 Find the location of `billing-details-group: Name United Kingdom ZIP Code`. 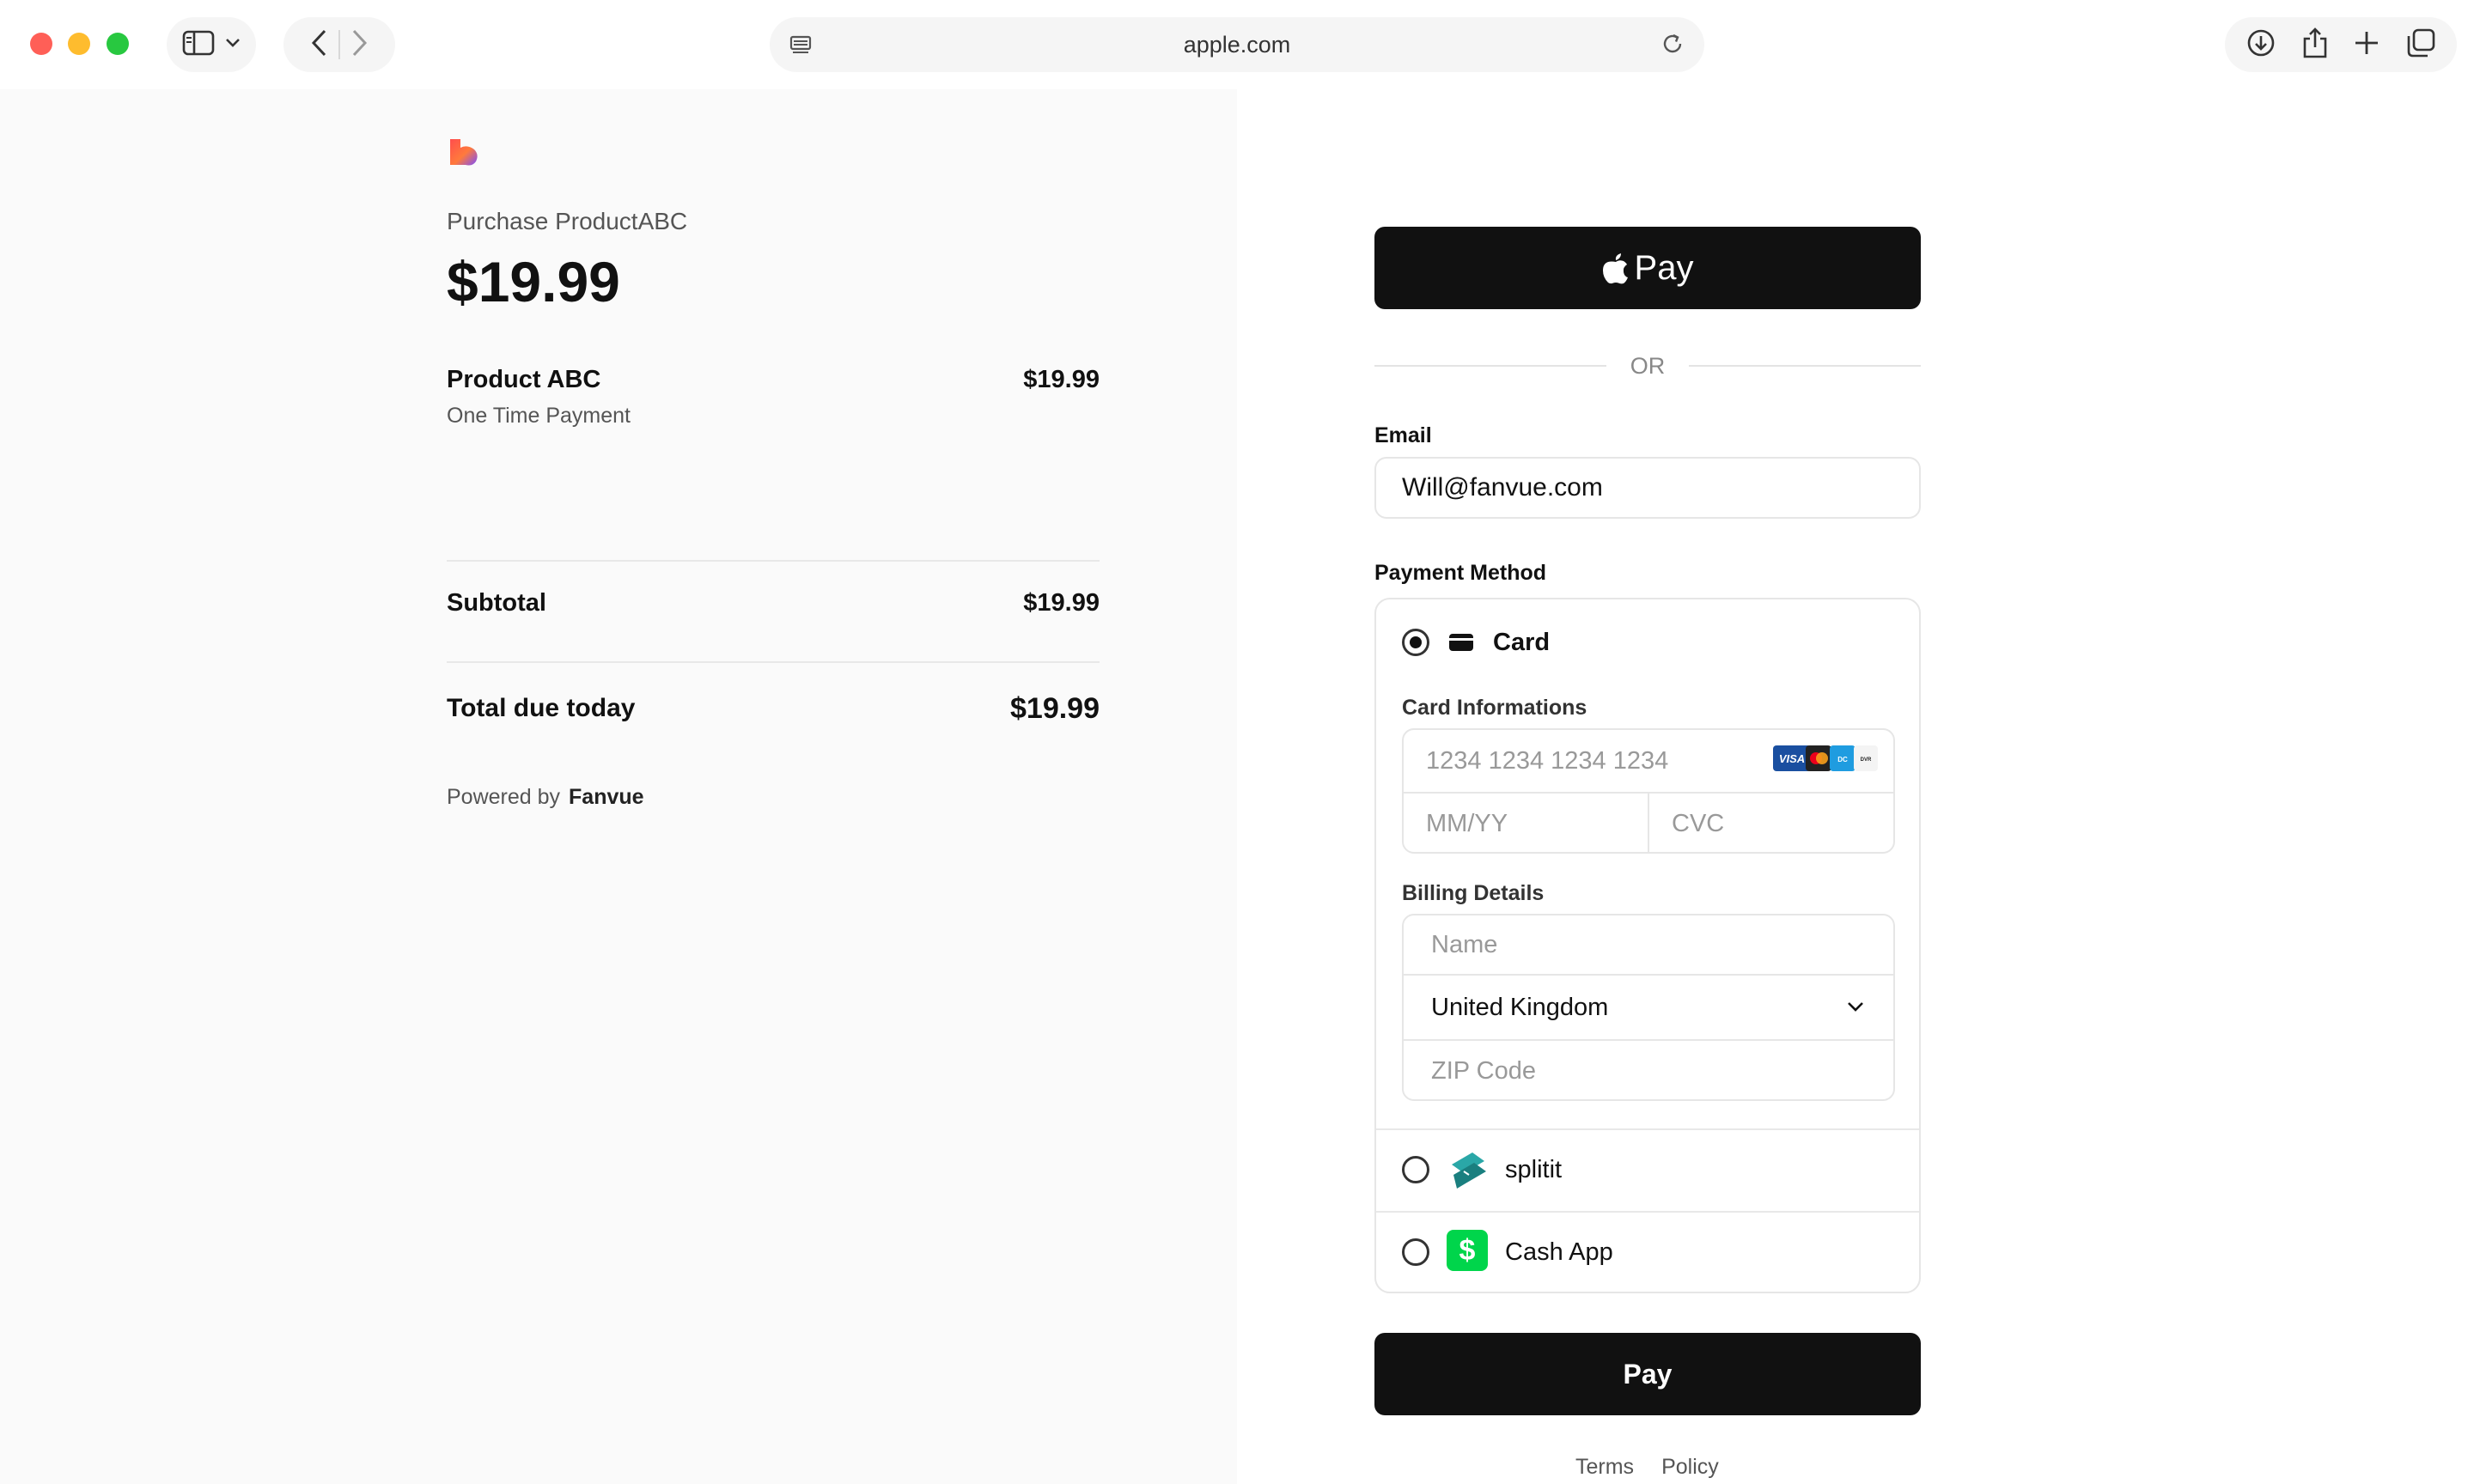

billing-details-group: Name United Kingdom ZIP Code is located at coordinates (1648, 1007).